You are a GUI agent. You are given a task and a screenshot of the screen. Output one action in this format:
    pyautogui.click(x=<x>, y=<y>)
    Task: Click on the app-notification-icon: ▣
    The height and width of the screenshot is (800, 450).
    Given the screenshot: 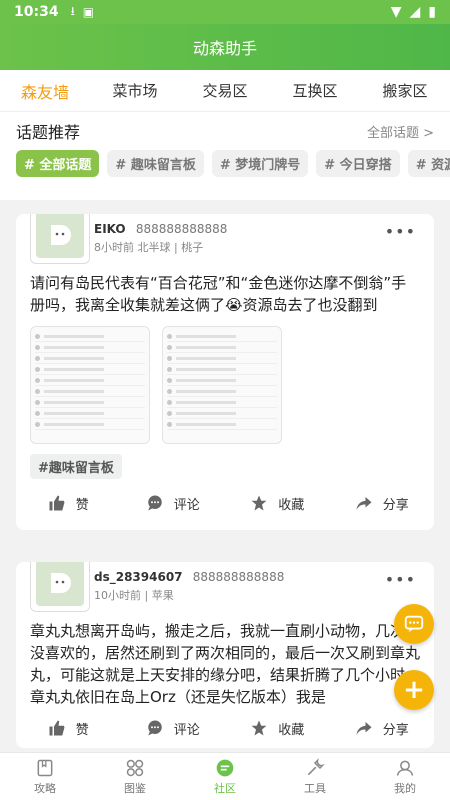 What is the action you would take?
    pyautogui.click(x=88, y=12)
    